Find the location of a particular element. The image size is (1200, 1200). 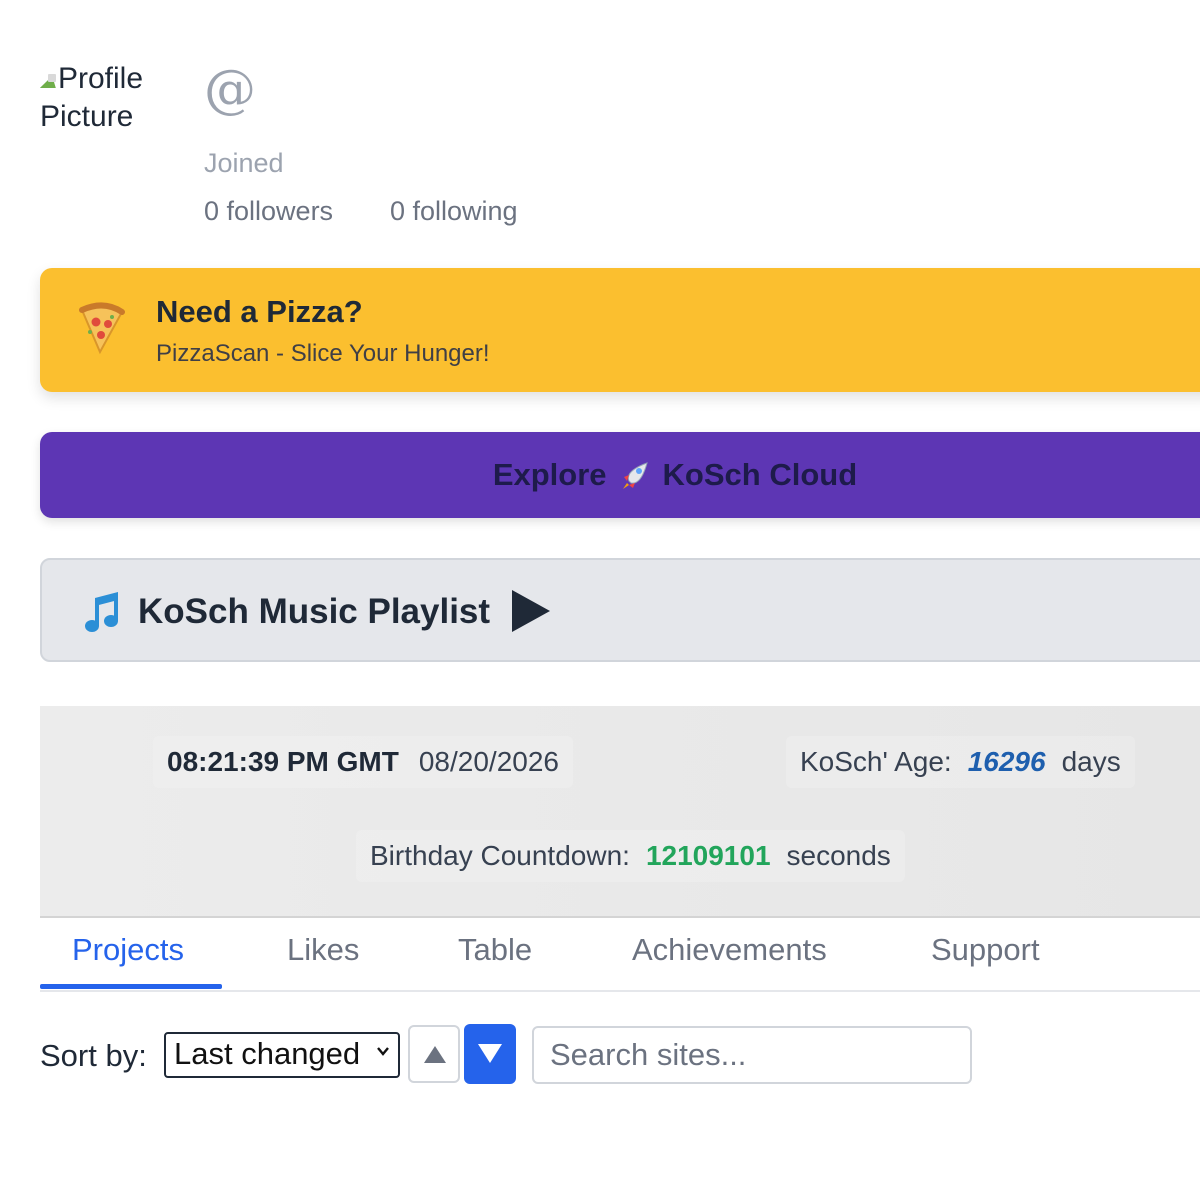

current-time: 08:21:39 PM GMT is located at coordinates (283, 761).